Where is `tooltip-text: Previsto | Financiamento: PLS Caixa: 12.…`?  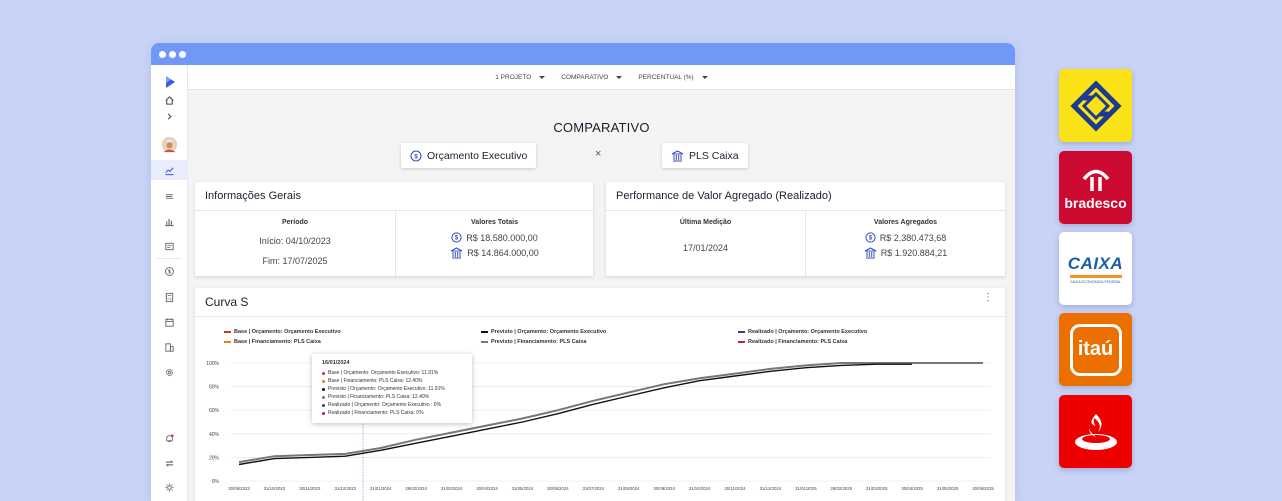 tooltip-text: Previsto | Financiamento: PLS Caixa: 12.… is located at coordinates (379, 397).